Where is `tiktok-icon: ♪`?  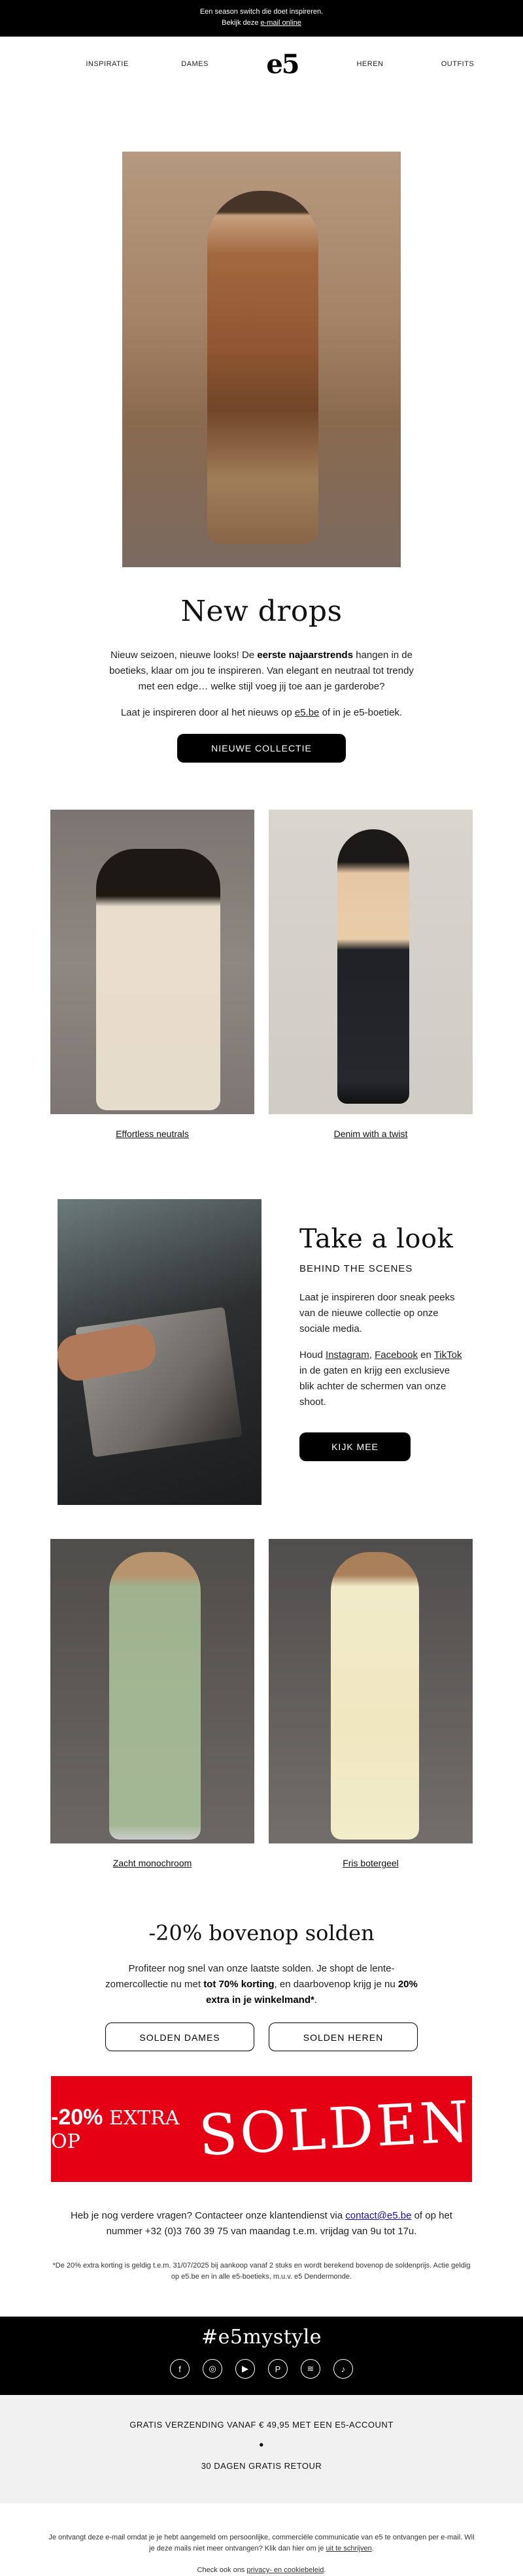
tiktok-icon: ♪ is located at coordinates (343, 2369).